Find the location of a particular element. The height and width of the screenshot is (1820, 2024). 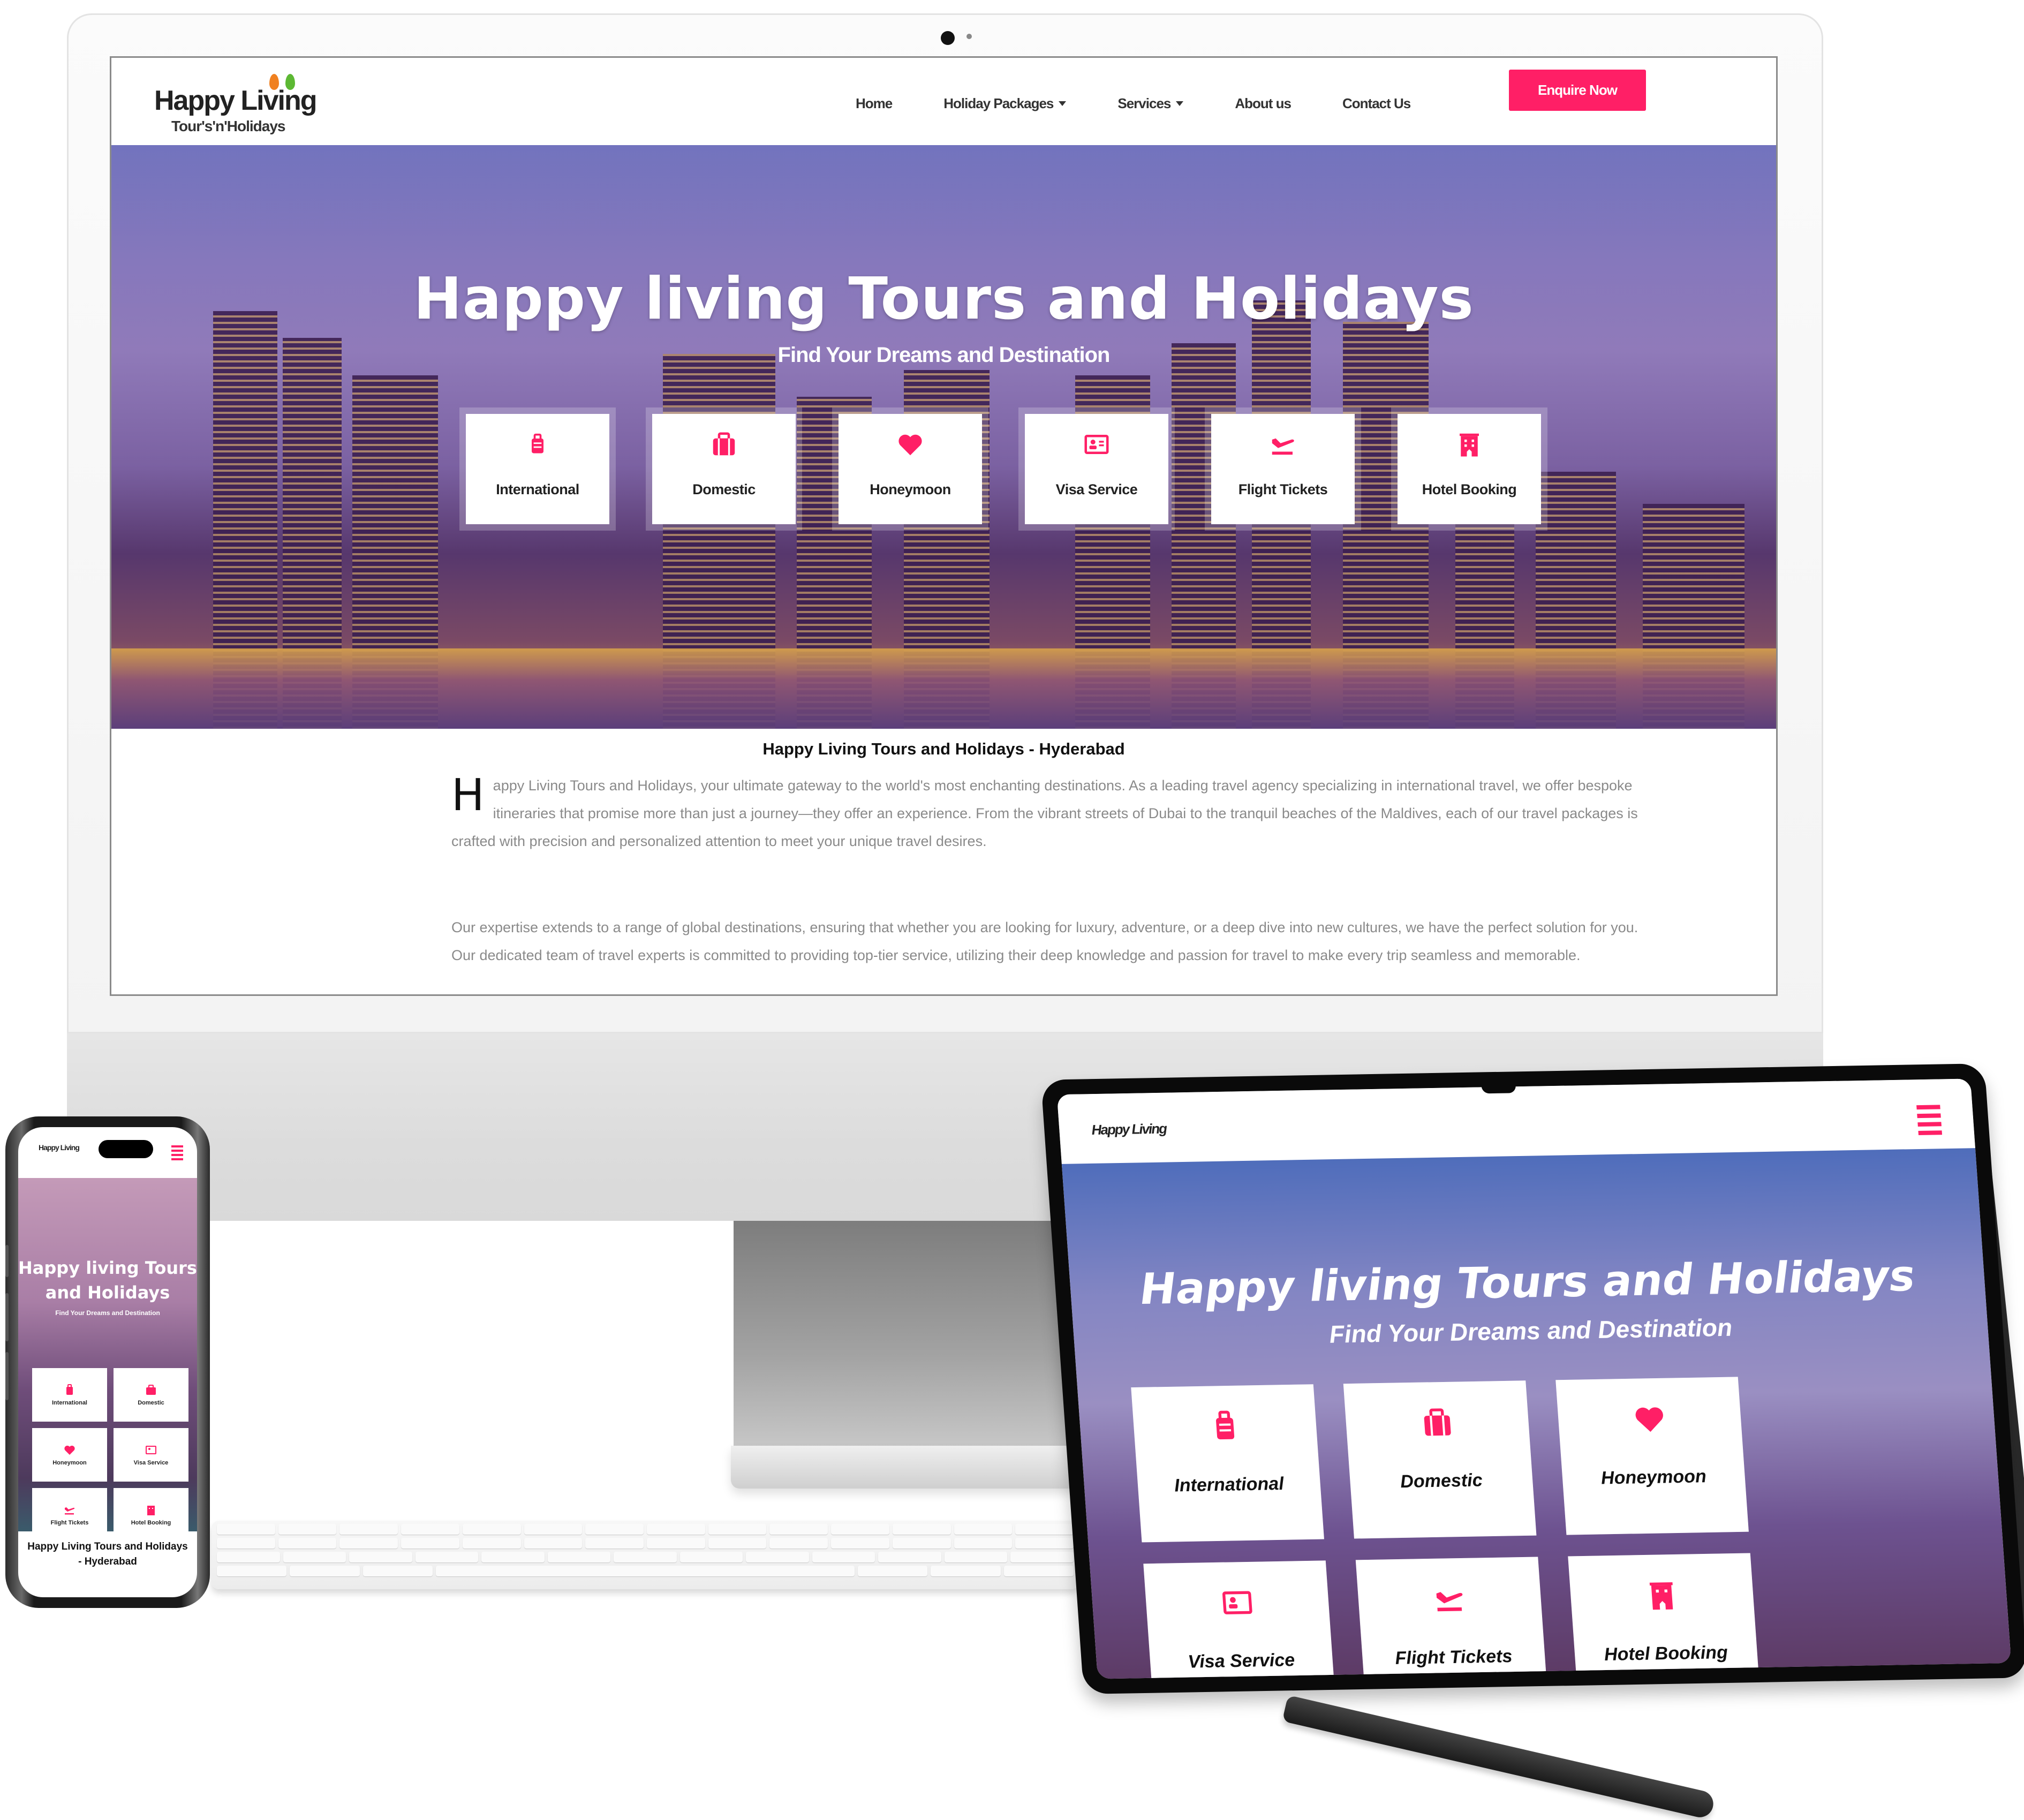

stylus-pen is located at coordinates (1499, 1757).